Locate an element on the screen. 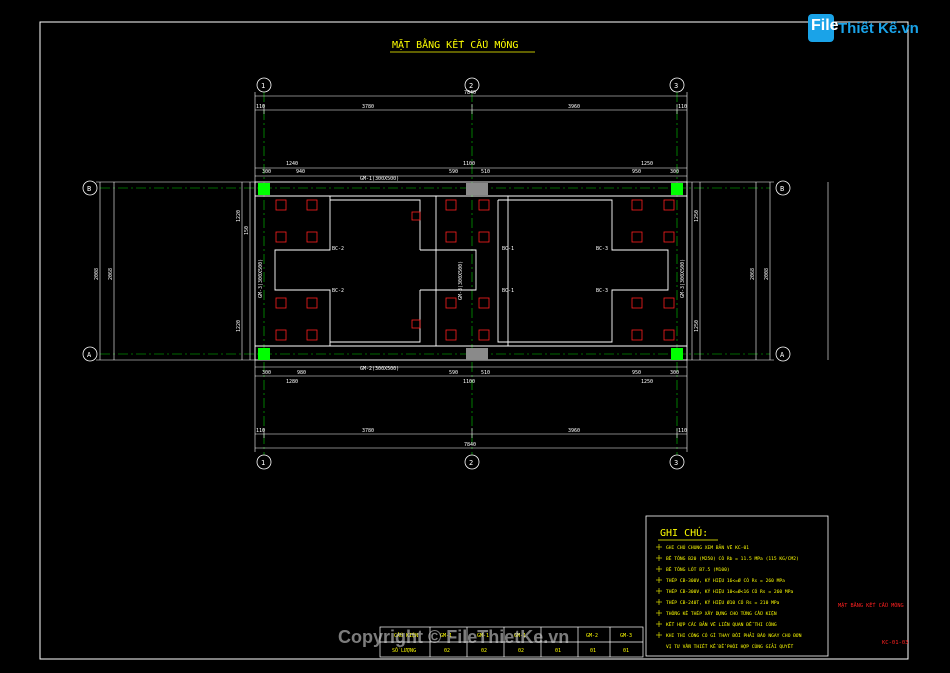  axis-bubble-2-bottom: 2 is located at coordinates (472, 462).